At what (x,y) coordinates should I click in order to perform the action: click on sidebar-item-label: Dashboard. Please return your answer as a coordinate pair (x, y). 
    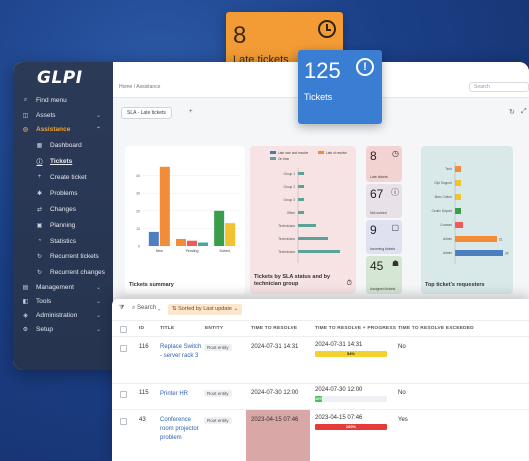
    Looking at the image, I should click on (66, 145).